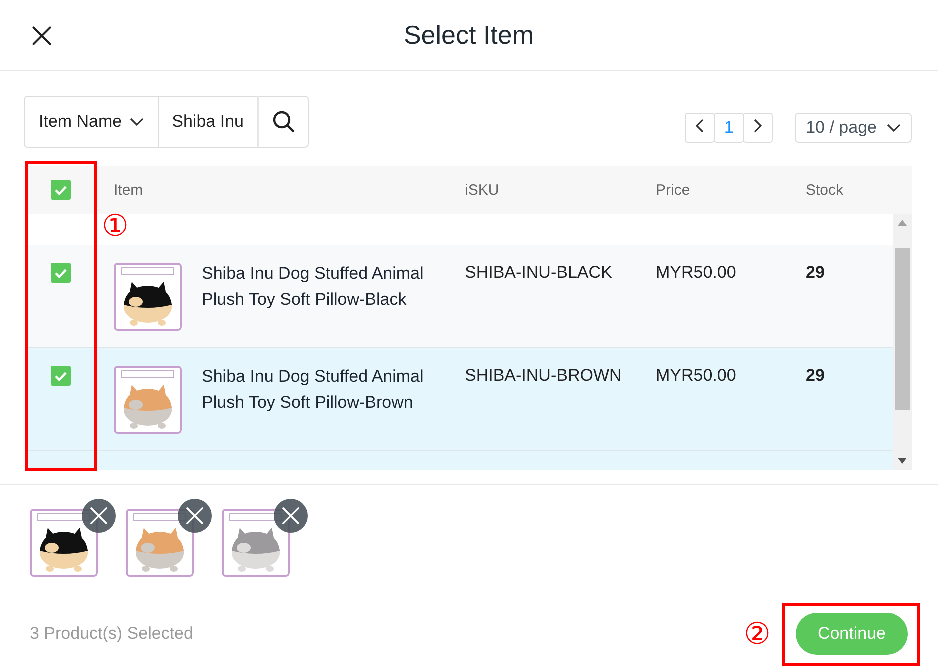 The height and width of the screenshot is (671, 938). I want to click on column-header: Stock, so click(825, 190).